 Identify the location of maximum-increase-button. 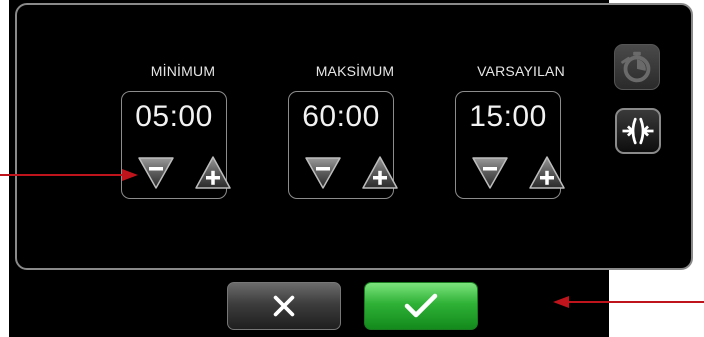
(380, 172).